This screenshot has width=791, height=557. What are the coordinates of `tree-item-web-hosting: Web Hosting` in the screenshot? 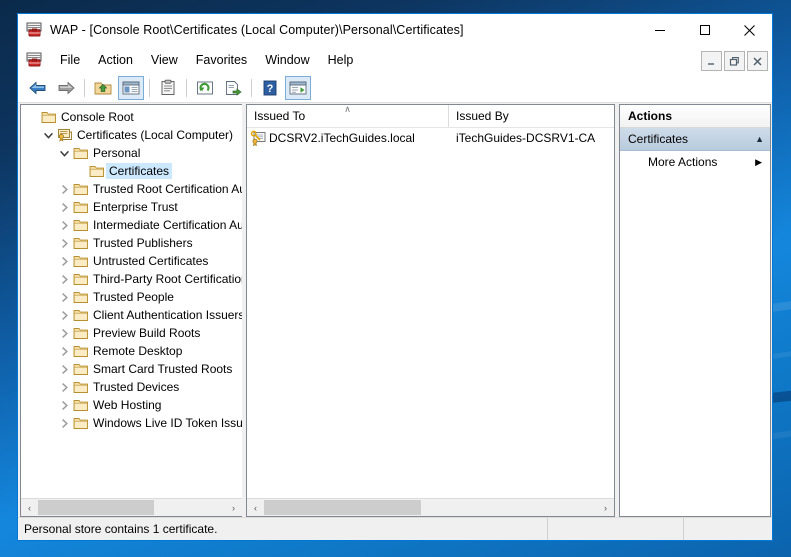 It's located at (131, 405).